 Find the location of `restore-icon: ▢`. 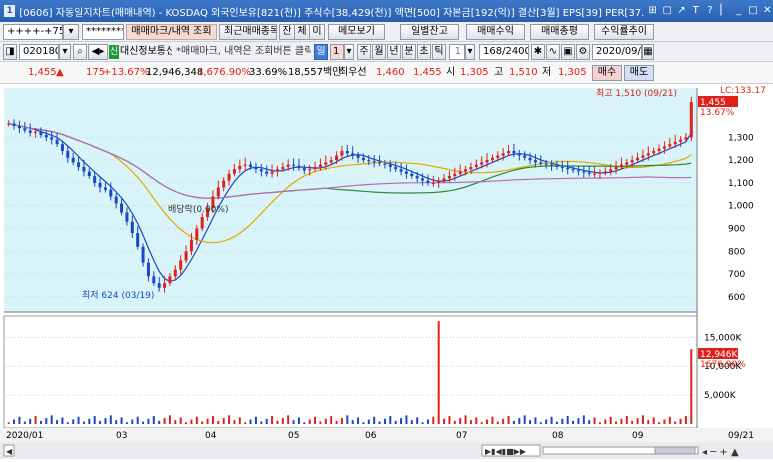

restore-icon: ▢ is located at coordinates (666, 11).